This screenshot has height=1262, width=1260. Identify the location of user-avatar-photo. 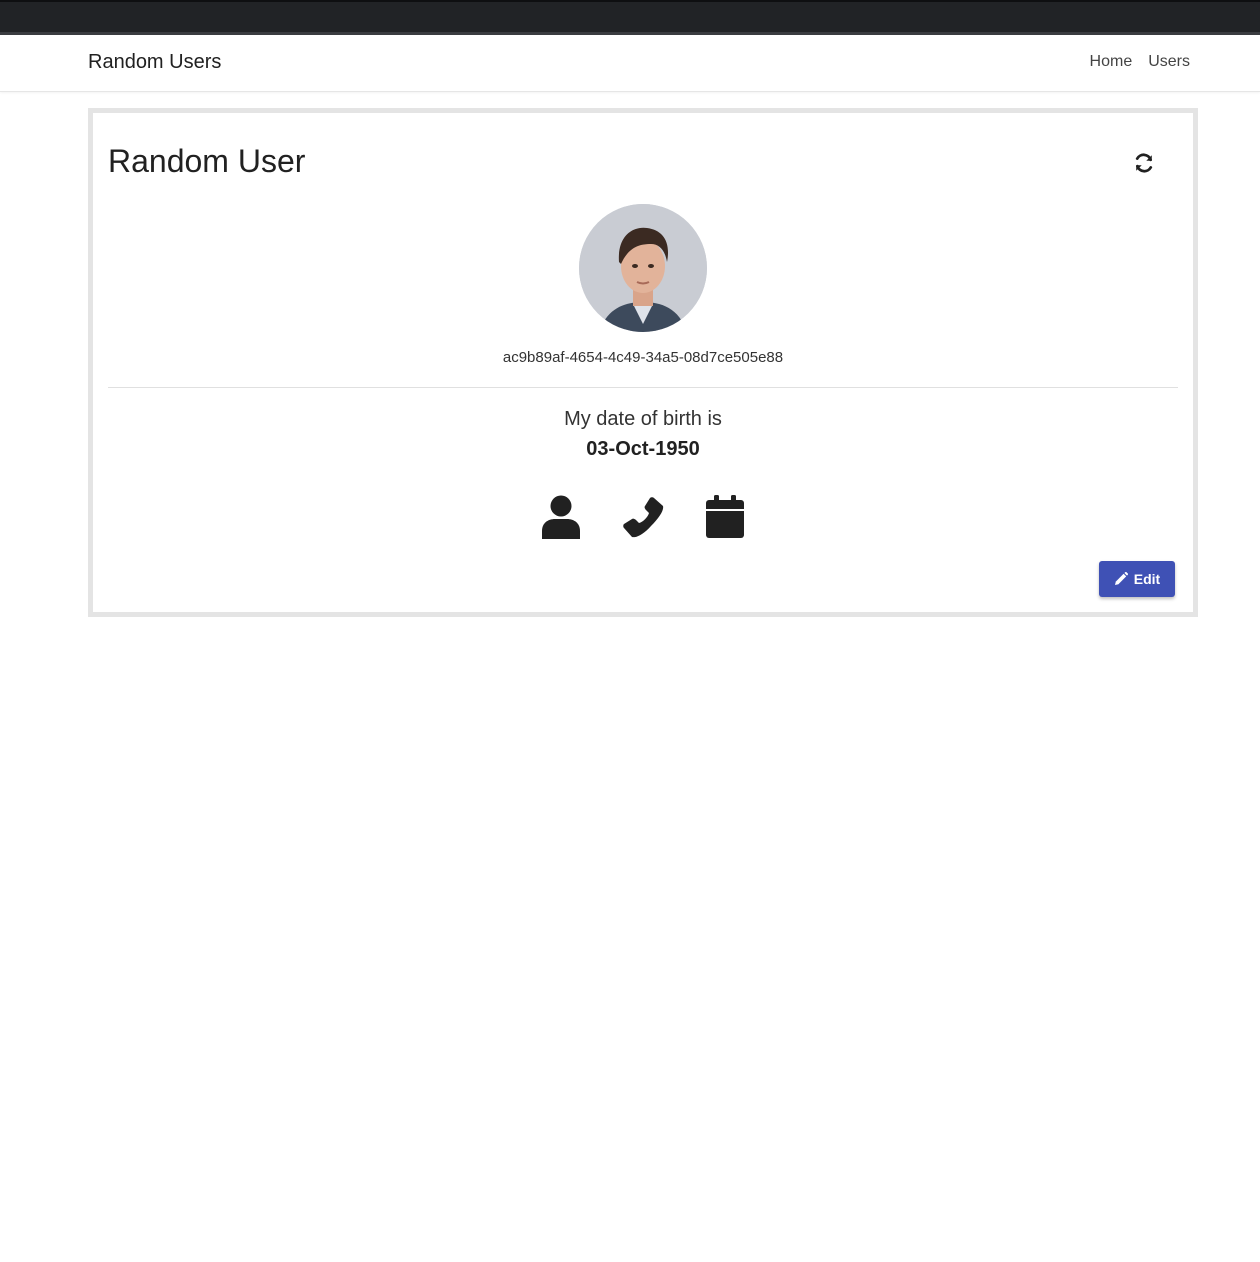
(643, 268).